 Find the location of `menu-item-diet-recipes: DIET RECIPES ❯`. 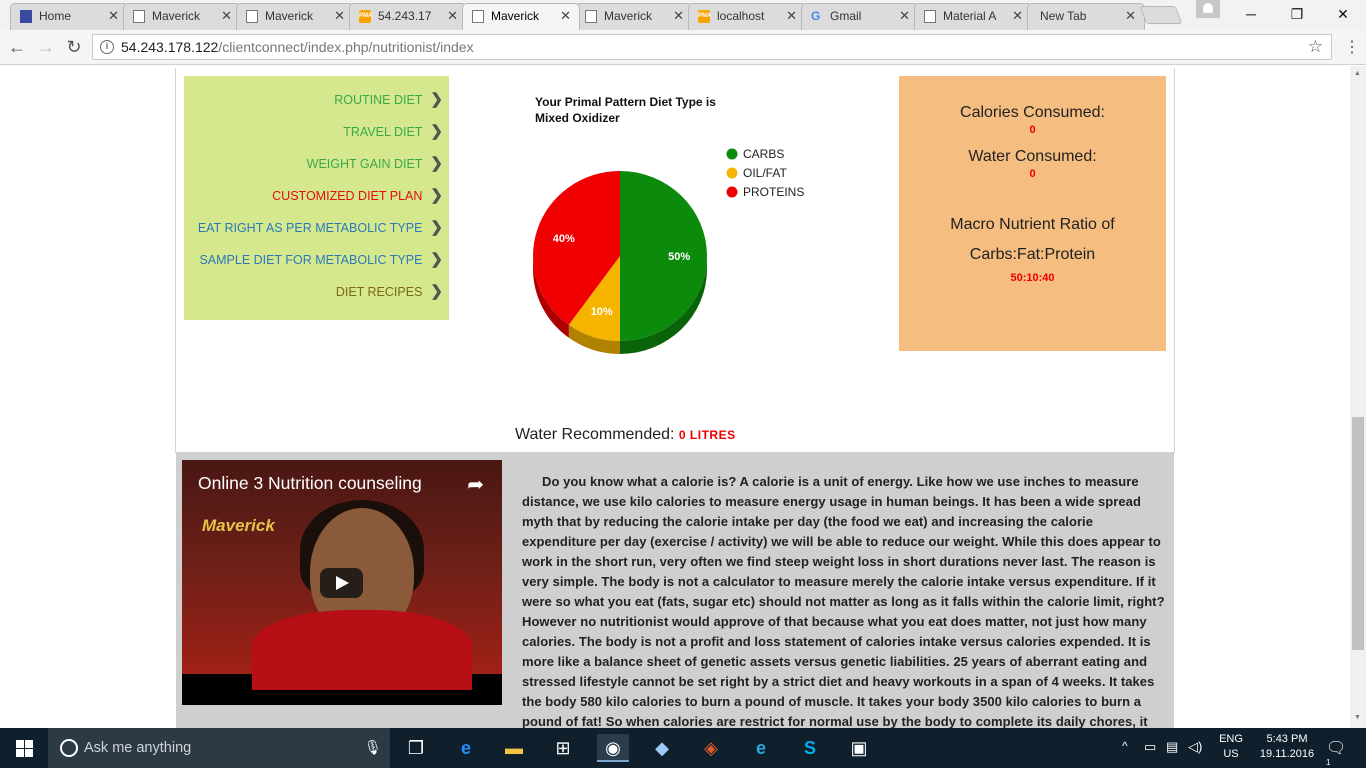

menu-item-diet-recipes: DIET RECIPES ❯ is located at coordinates (389, 292).